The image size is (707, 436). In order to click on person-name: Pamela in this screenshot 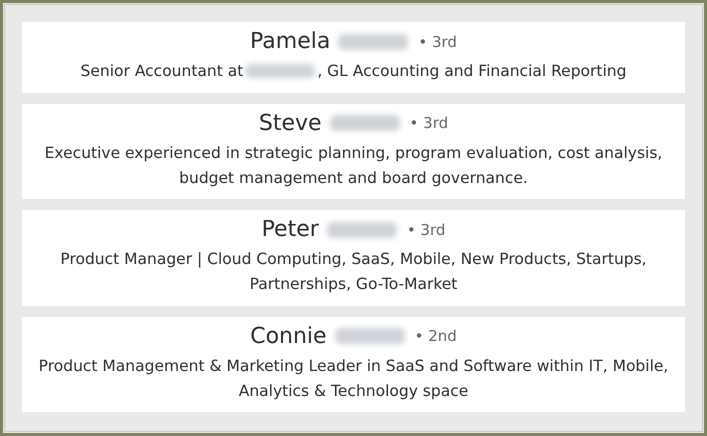, I will do `click(290, 41)`.